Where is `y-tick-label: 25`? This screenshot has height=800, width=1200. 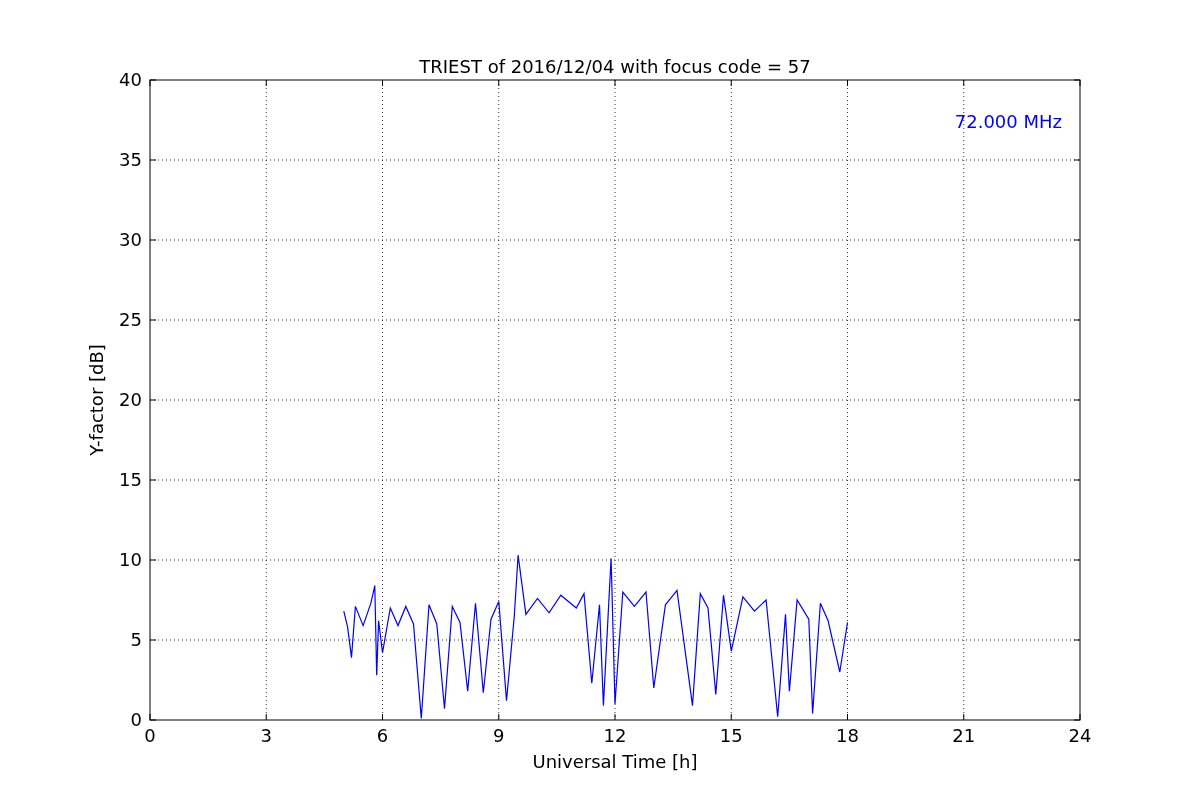
y-tick-label: 25 is located at coordinates (130, 319).